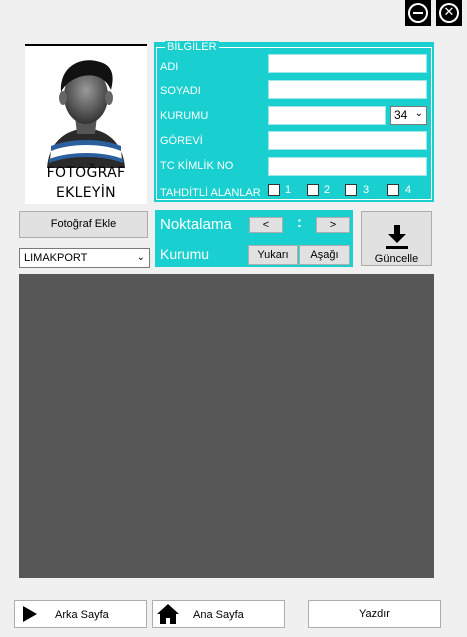 This screenshot has width=467, height=637. I want to click on print-button: Yazdır, so click(374, 614).